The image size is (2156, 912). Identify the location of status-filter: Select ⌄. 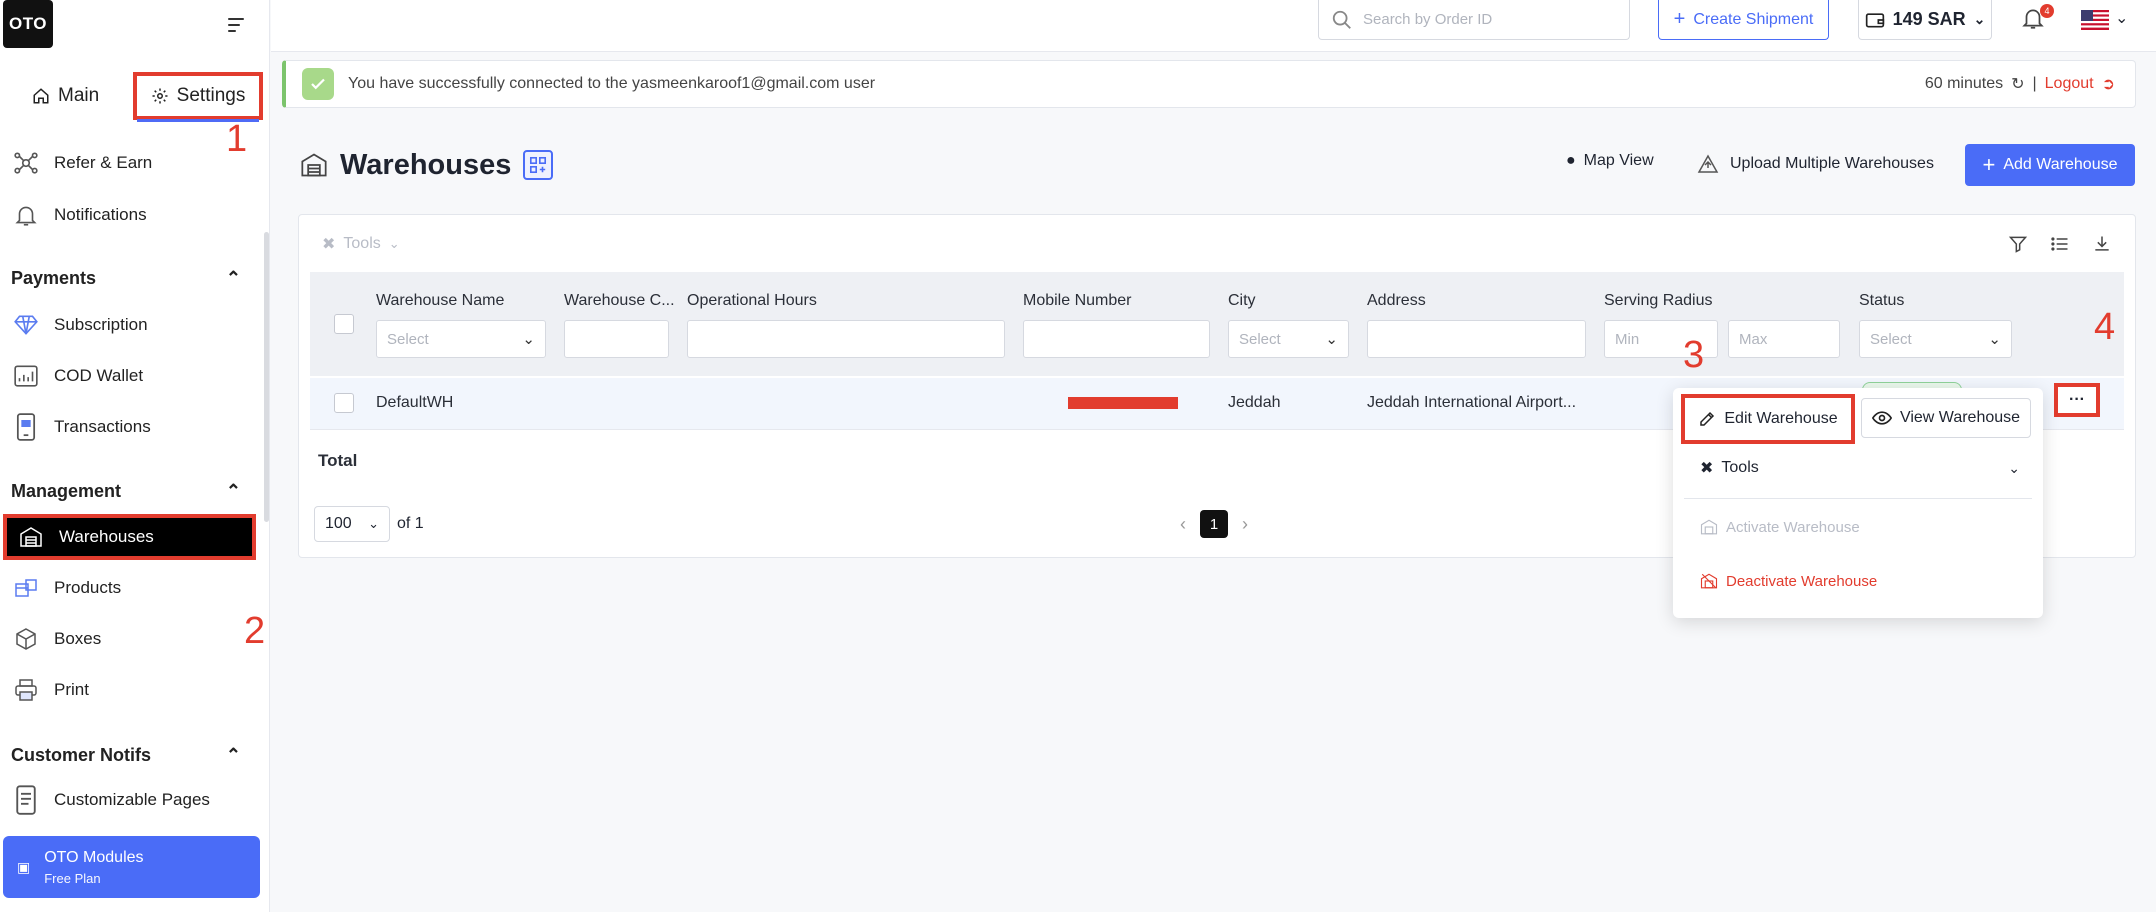
(1935, 339).